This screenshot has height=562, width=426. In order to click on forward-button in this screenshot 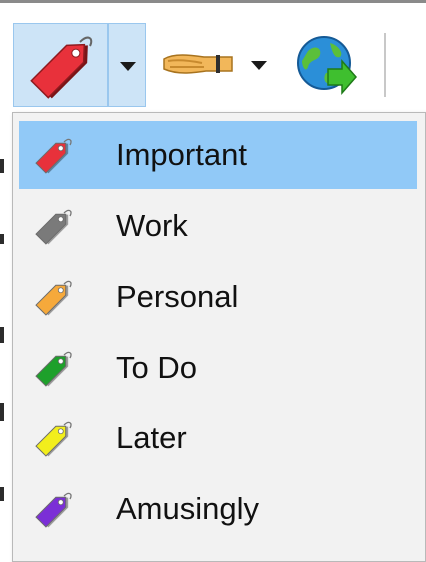, I will do `click(197, 65)`.